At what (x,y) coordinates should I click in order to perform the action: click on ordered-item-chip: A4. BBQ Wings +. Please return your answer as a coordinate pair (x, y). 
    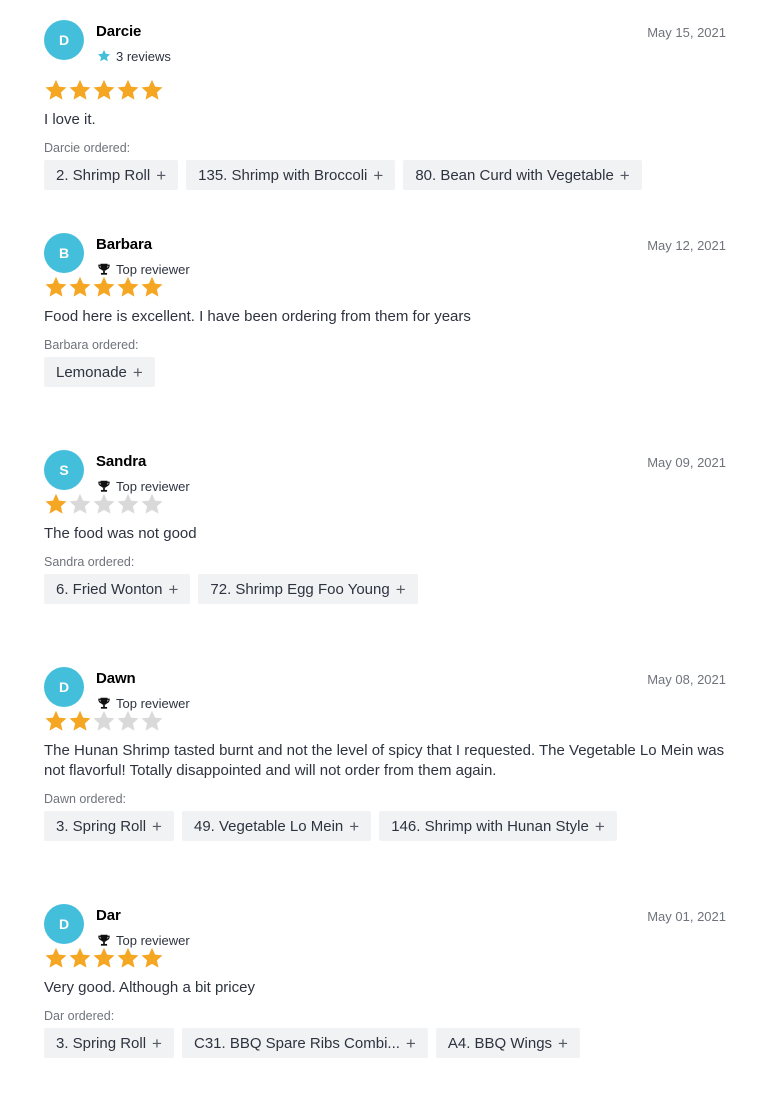
    Looking at the image, I should click on (507, 1043).